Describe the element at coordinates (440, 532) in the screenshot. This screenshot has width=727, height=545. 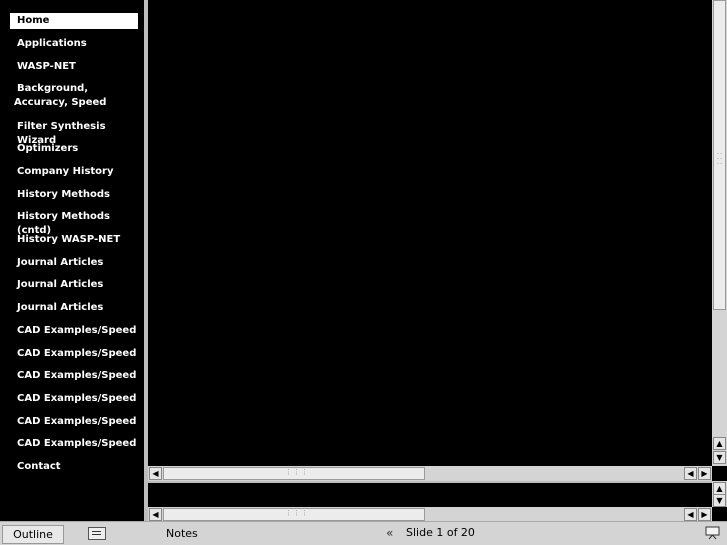
I see `slide-counter: Slide 1 of 20` at that location.